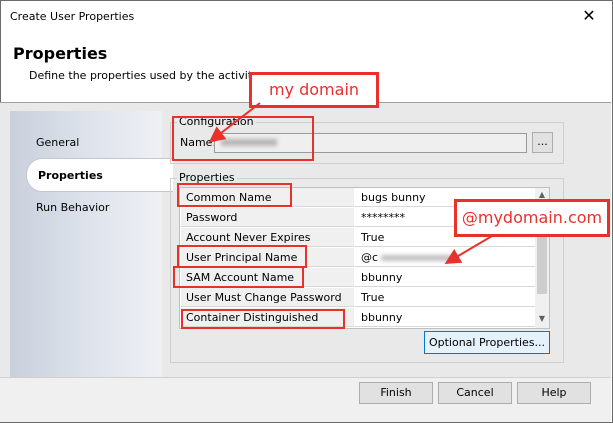 The image size is (613, 423). Describe the element at coordinates (267, 217) in the screenshot. I see `property-name: Password` at that location.